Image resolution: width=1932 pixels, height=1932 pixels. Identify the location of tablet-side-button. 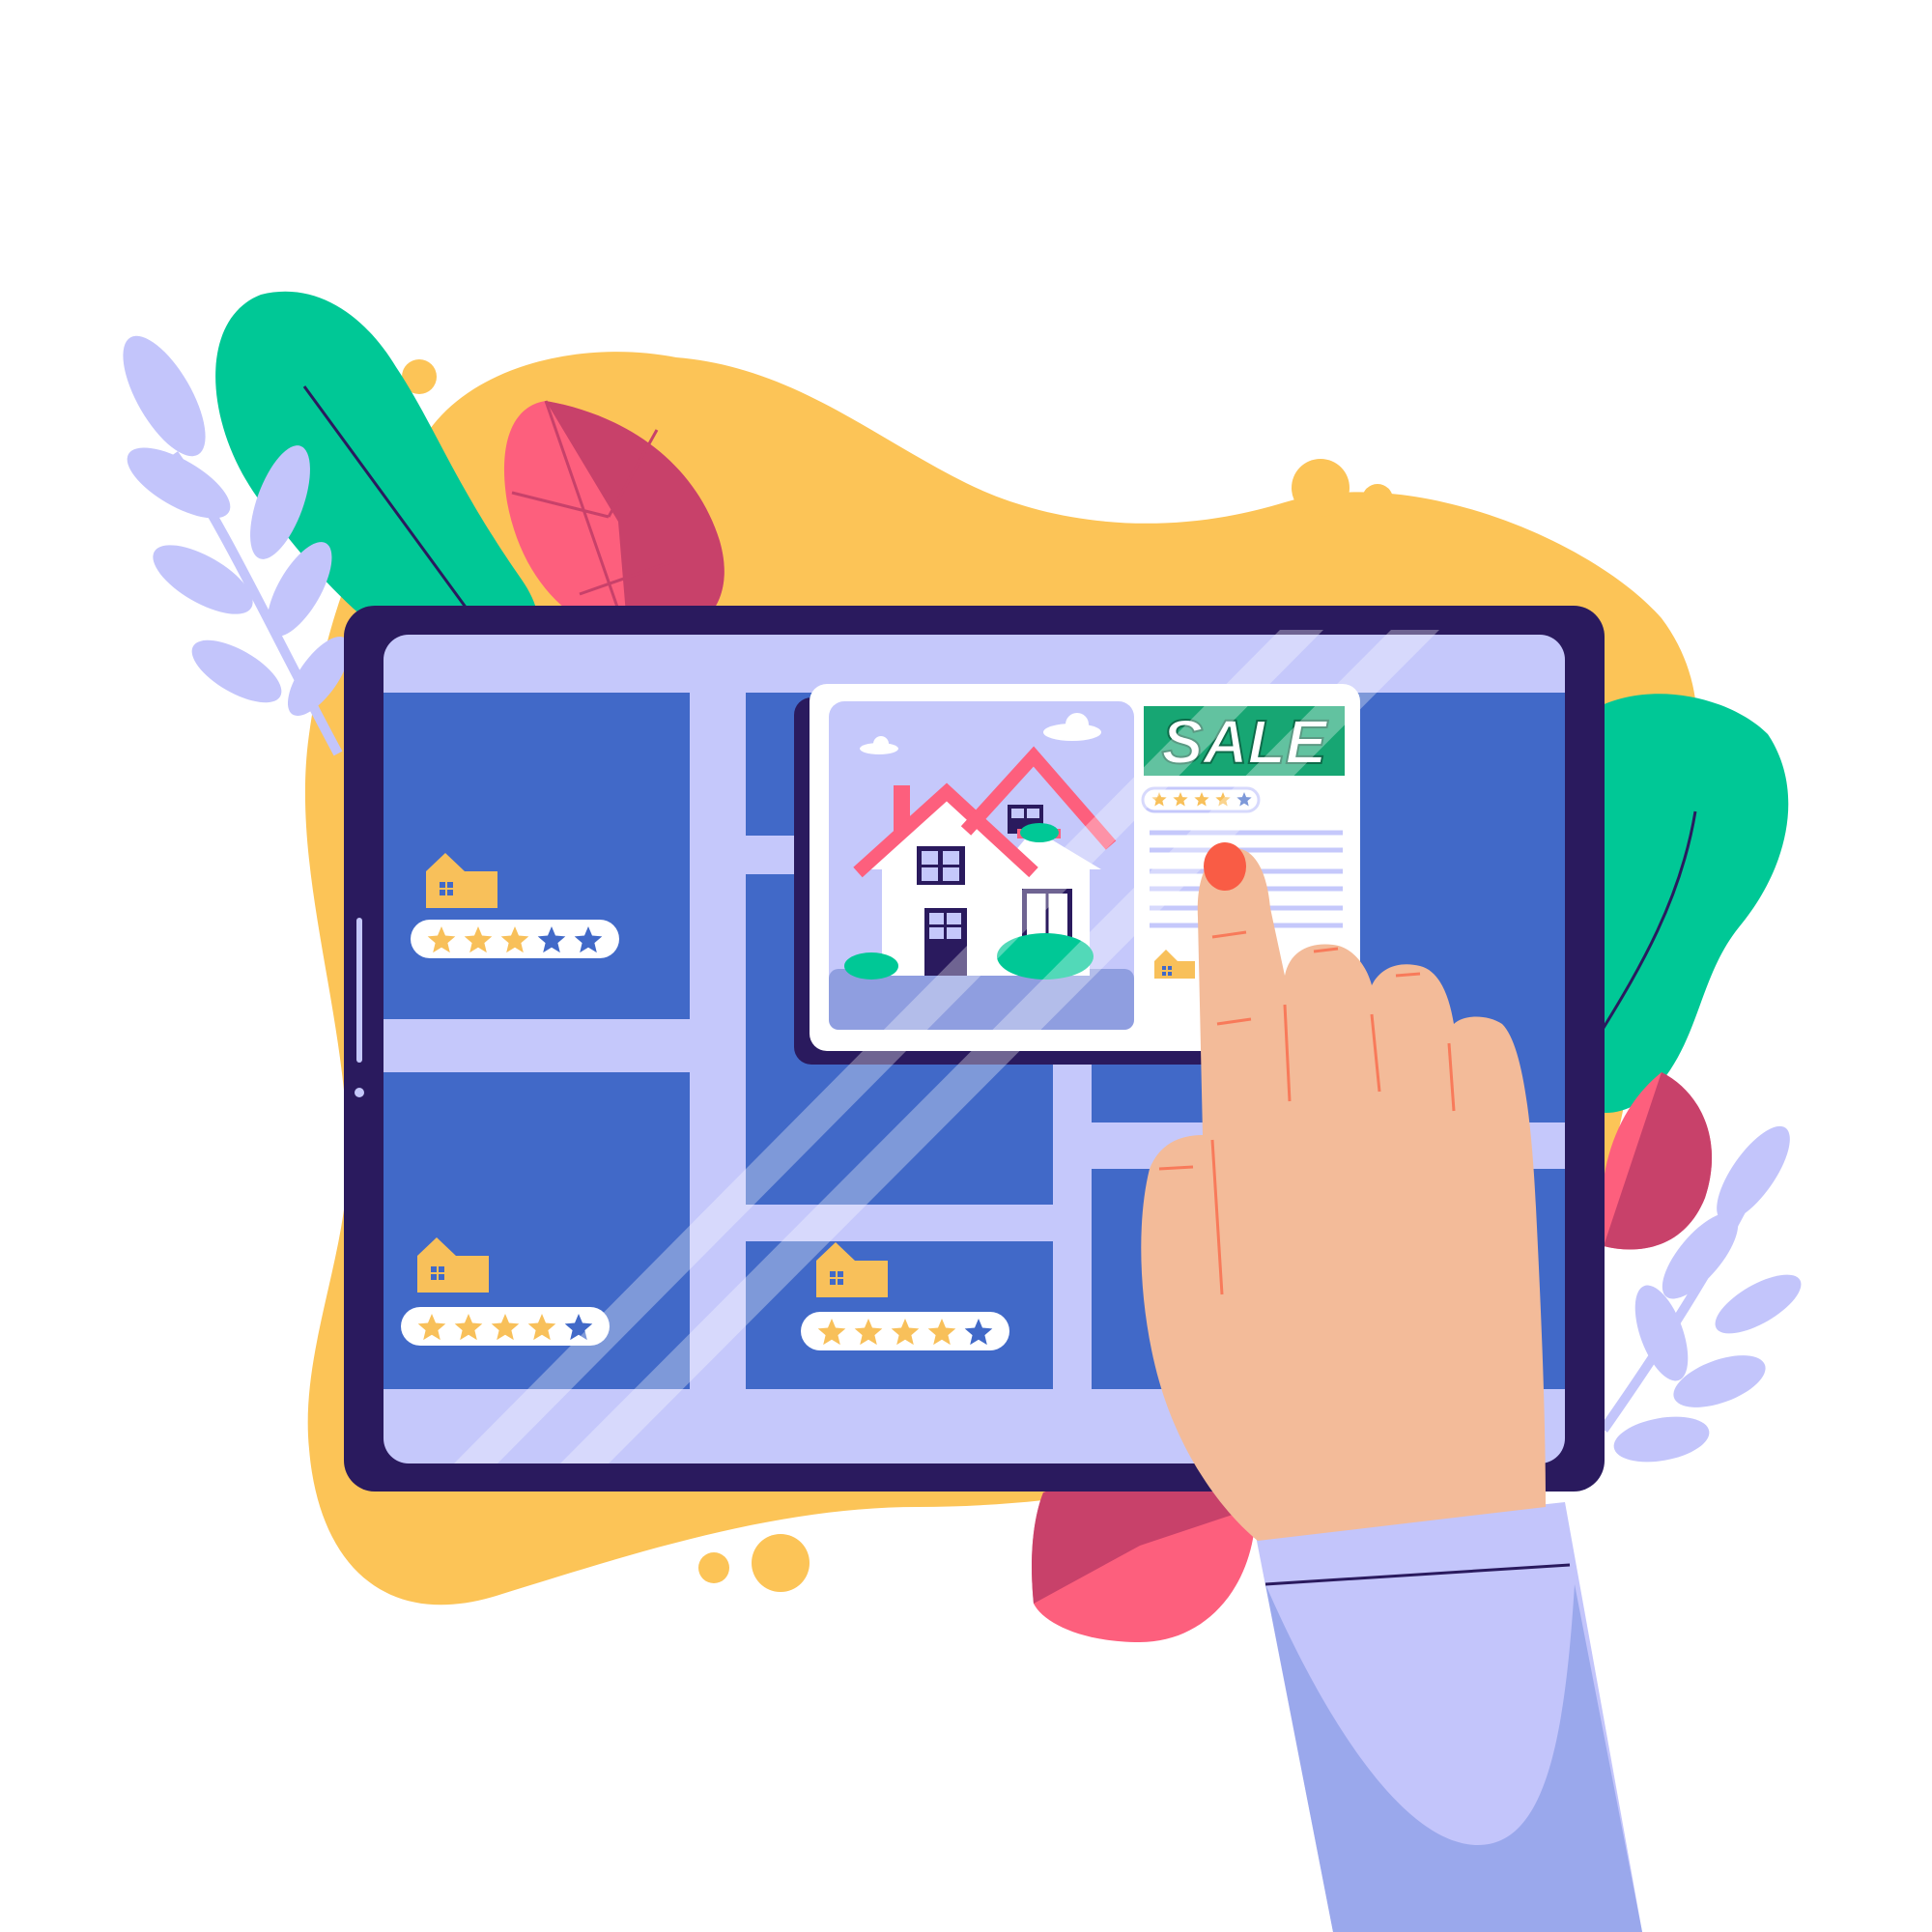
(359, 990).